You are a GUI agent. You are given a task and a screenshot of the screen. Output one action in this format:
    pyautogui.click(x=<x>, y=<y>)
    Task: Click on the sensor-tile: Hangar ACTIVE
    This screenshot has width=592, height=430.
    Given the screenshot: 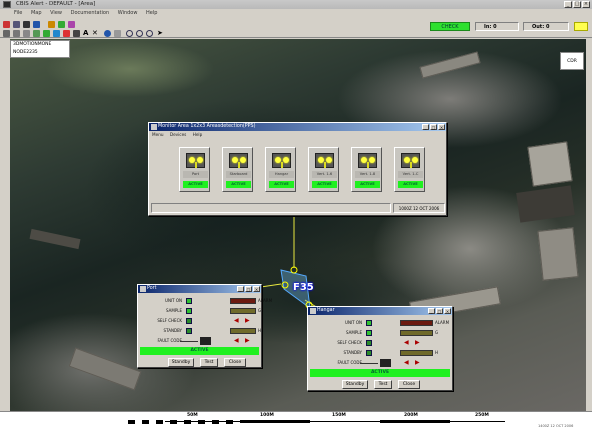 What is the action you would take?
    pyautogui.click(x=280, y=169)
    